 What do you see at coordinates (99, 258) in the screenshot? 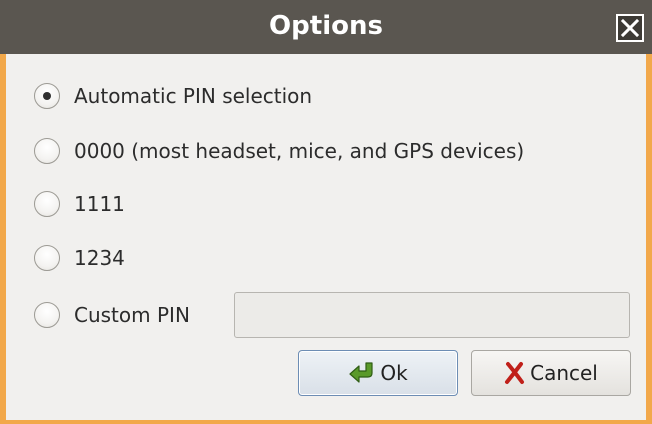
I see `radio-label: 1234` at bounding box center [99, 258].